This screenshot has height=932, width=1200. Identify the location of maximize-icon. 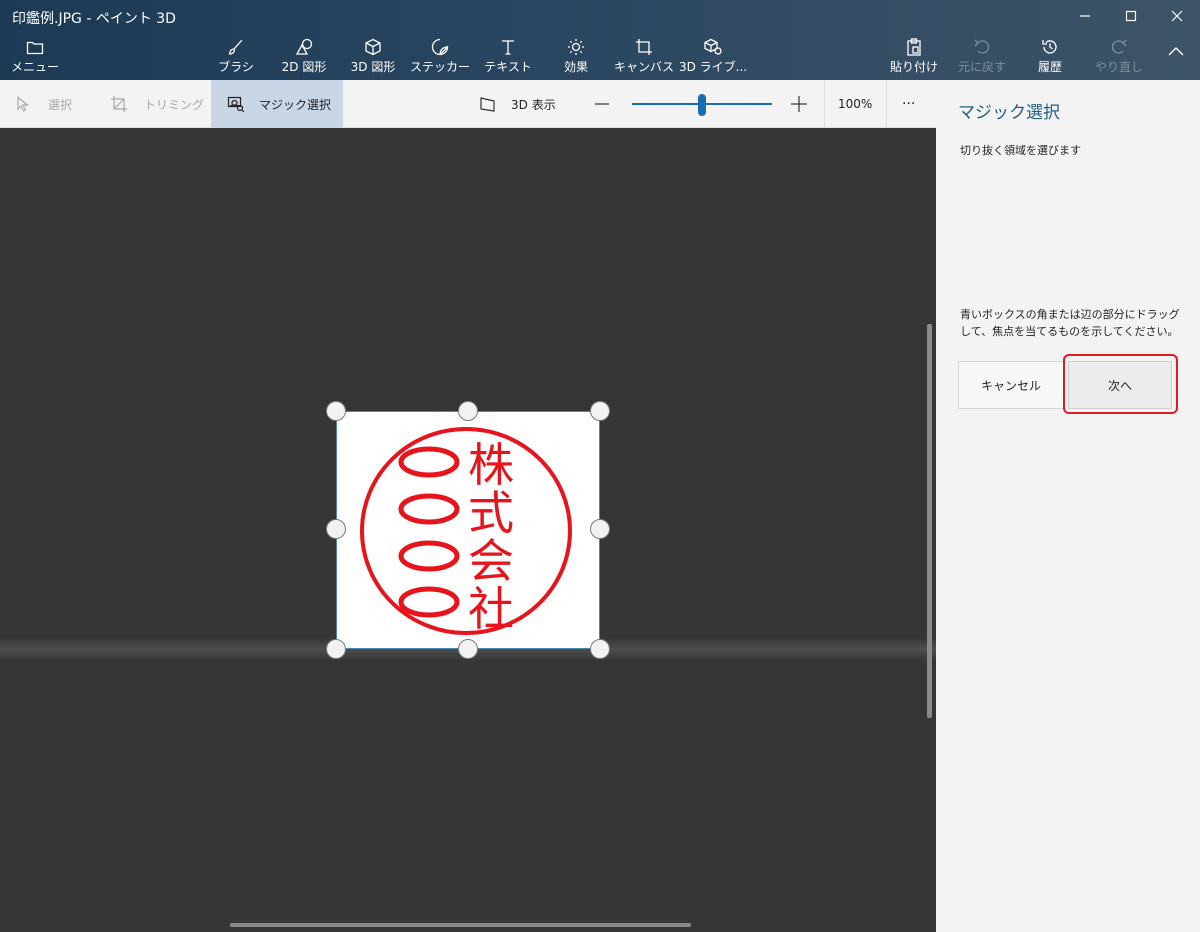
(1131, 16).